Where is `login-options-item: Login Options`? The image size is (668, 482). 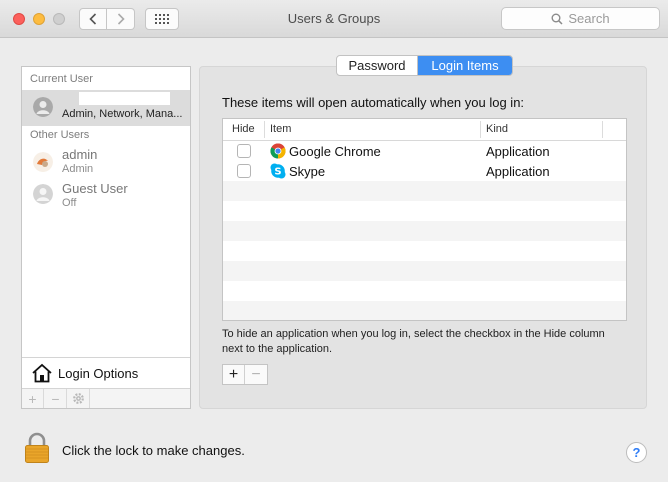 login-options-item: Login Options is located at coordinates (106, 372).